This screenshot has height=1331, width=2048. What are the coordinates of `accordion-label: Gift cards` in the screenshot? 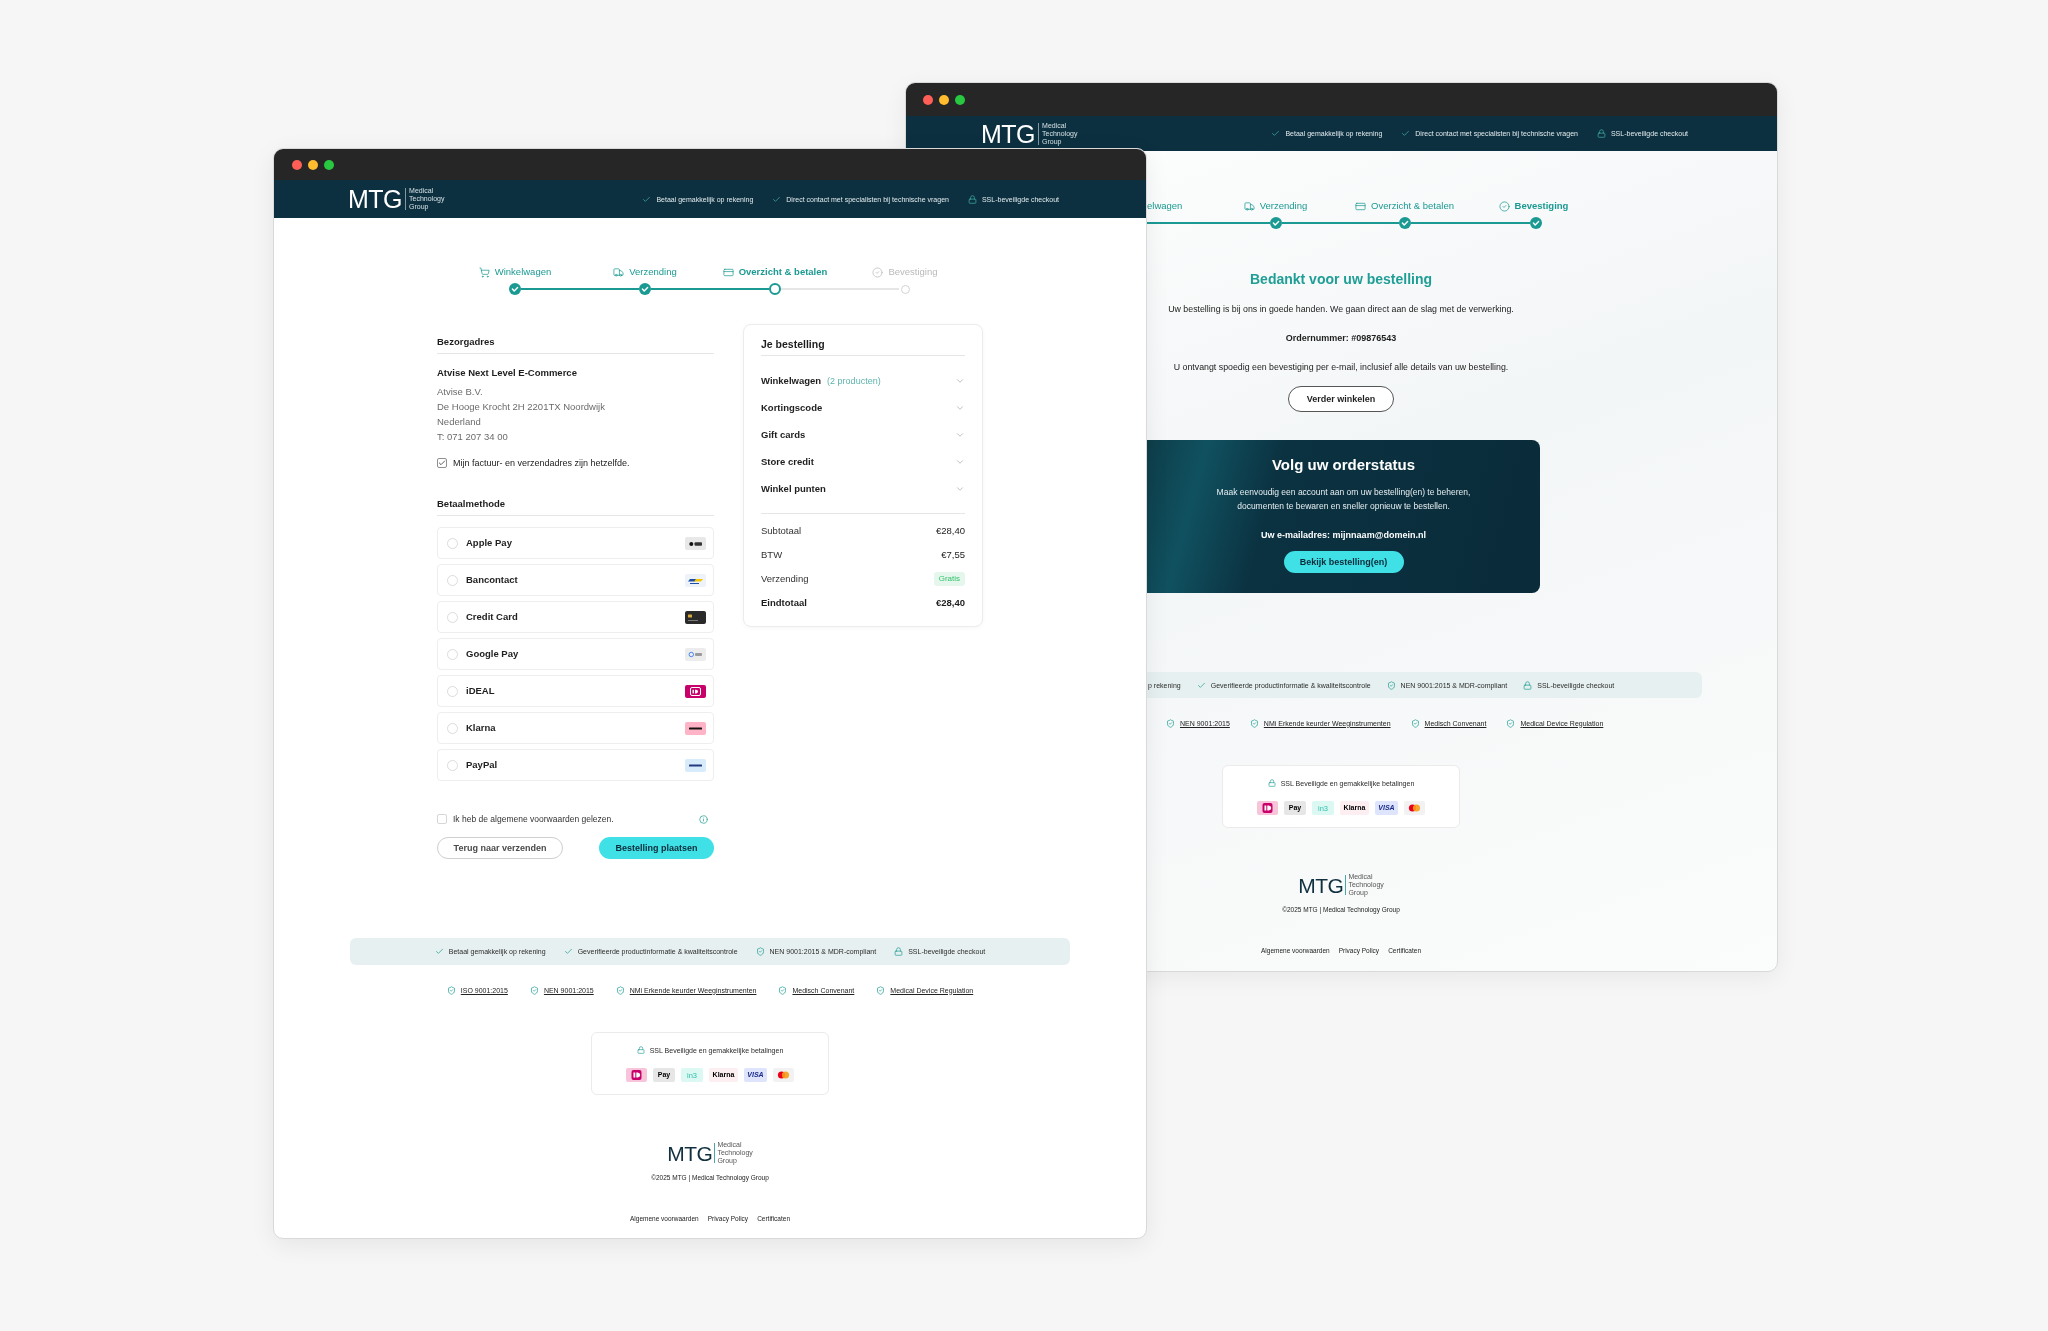 It's located at (783, 434).